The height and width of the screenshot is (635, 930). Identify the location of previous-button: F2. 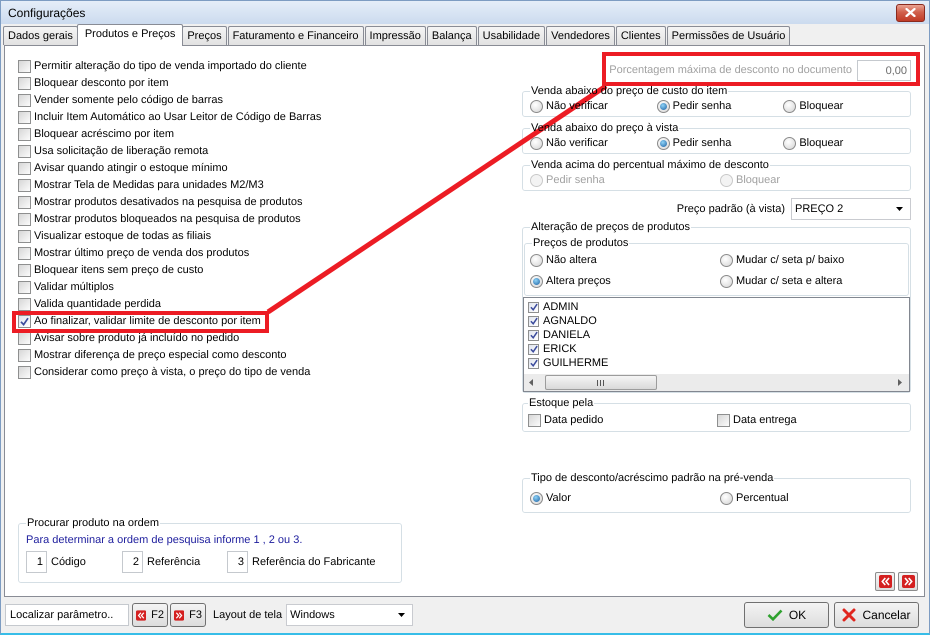
(150, 615).